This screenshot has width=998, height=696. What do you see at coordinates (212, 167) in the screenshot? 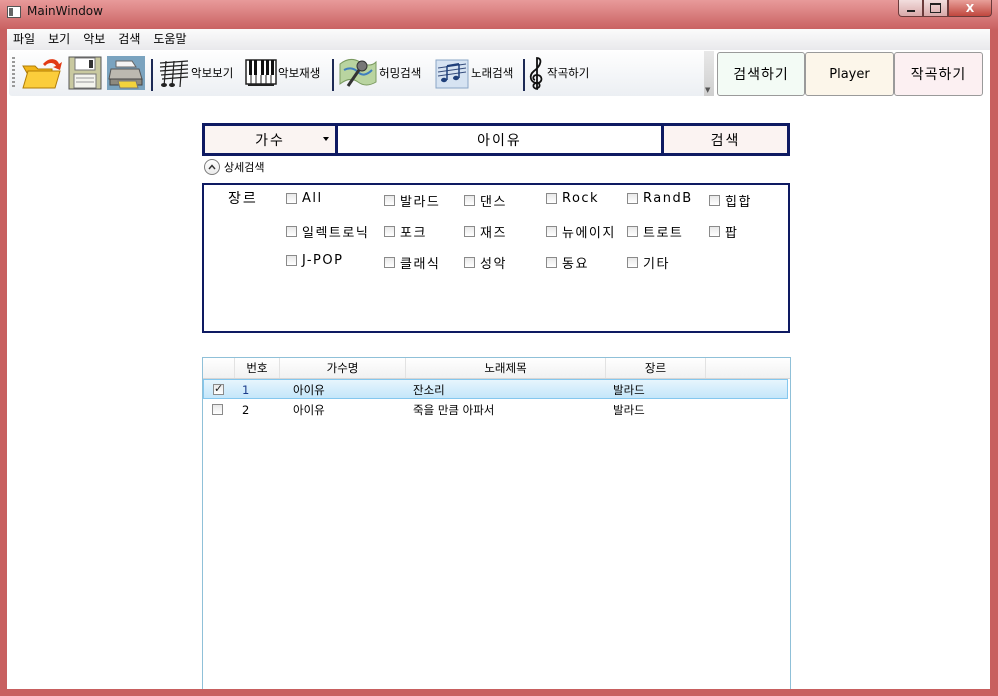
I see `chevron-up-icon` at bounding box center [212, 167].